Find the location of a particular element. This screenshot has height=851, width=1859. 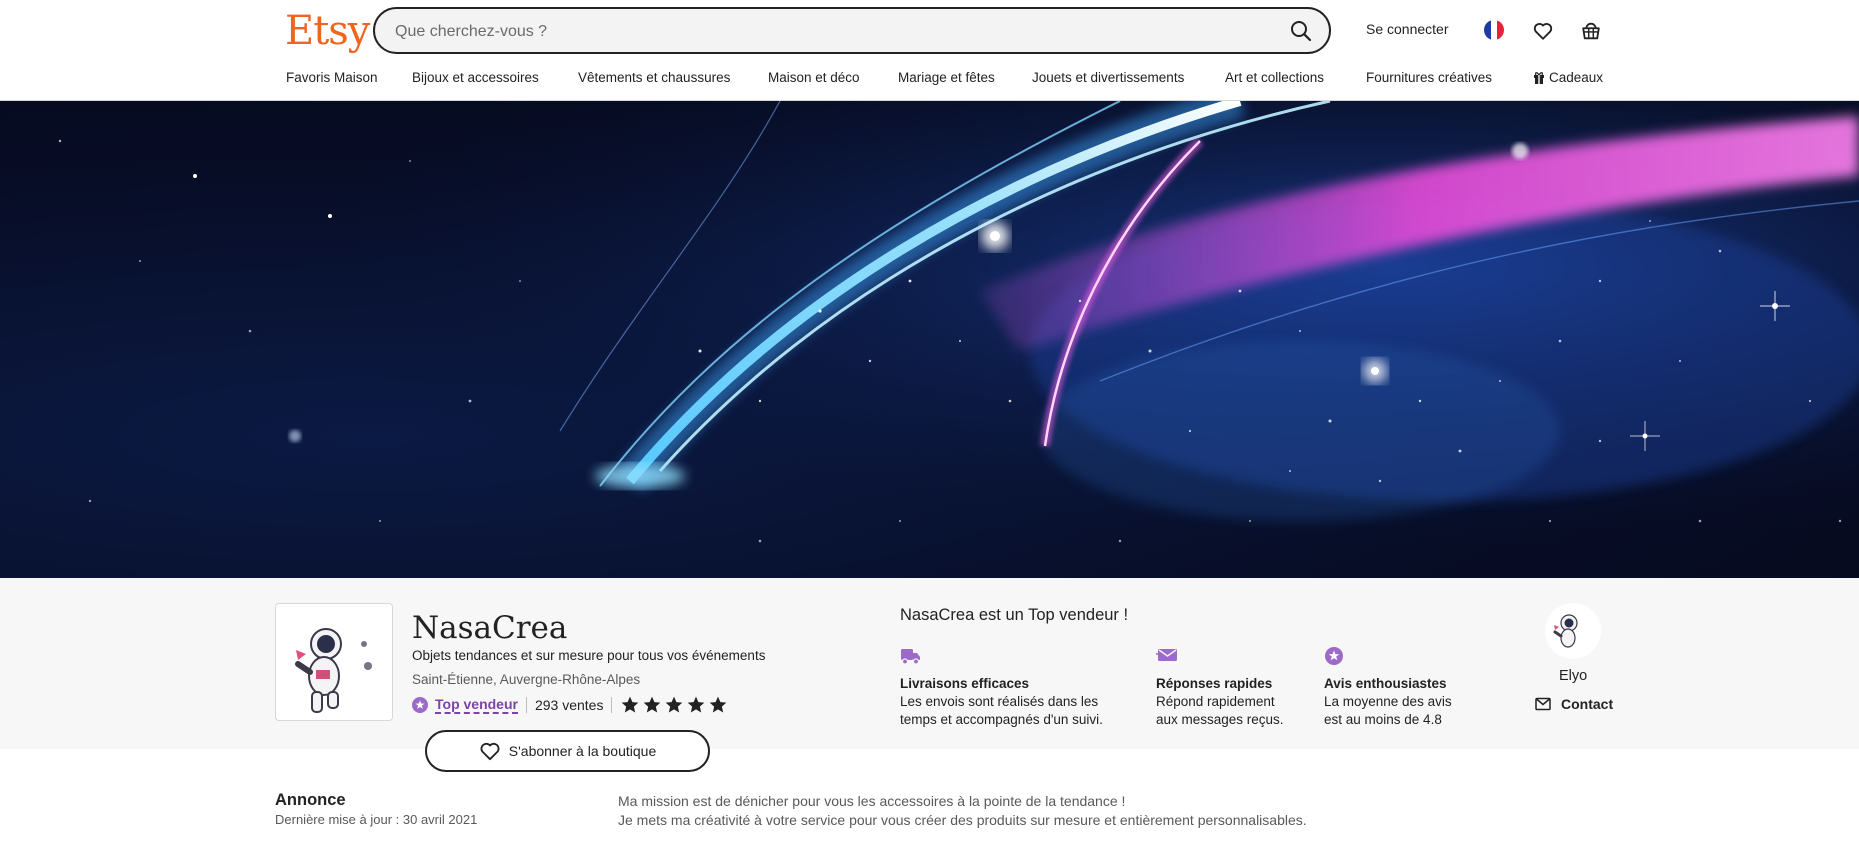

cart-button is located at coordinates (1591, 31).